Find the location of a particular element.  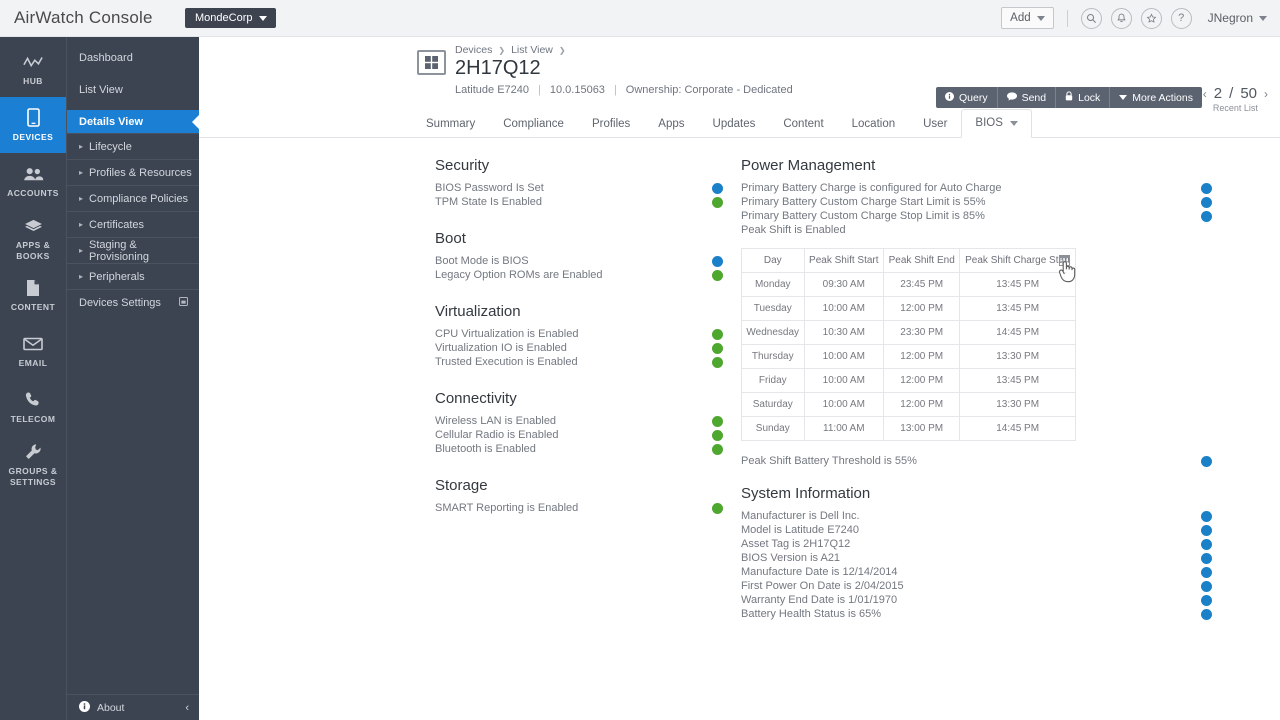

section-title: Virtualization is located at coordinates (478, 311).